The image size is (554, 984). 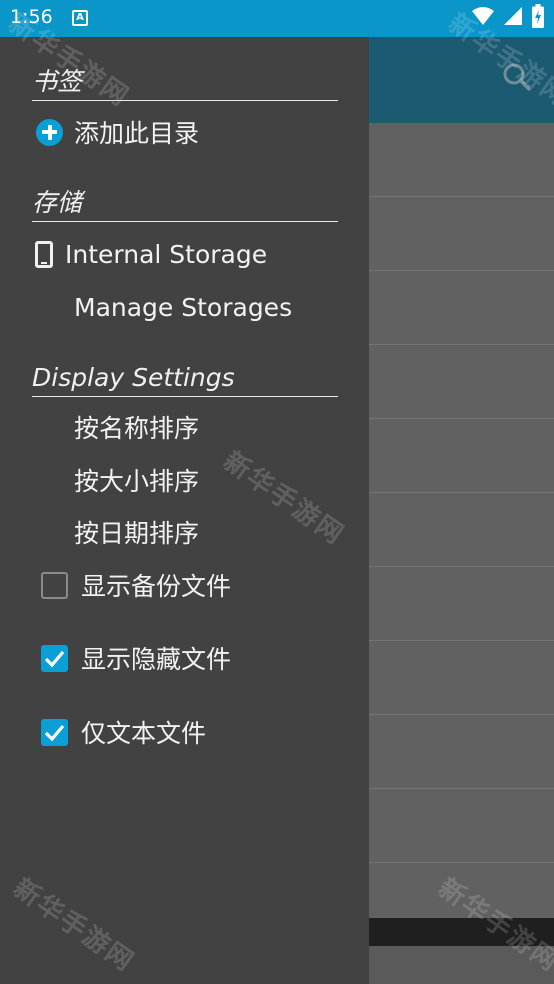 I want to click on phone-icon, so click(x=44, y=254).